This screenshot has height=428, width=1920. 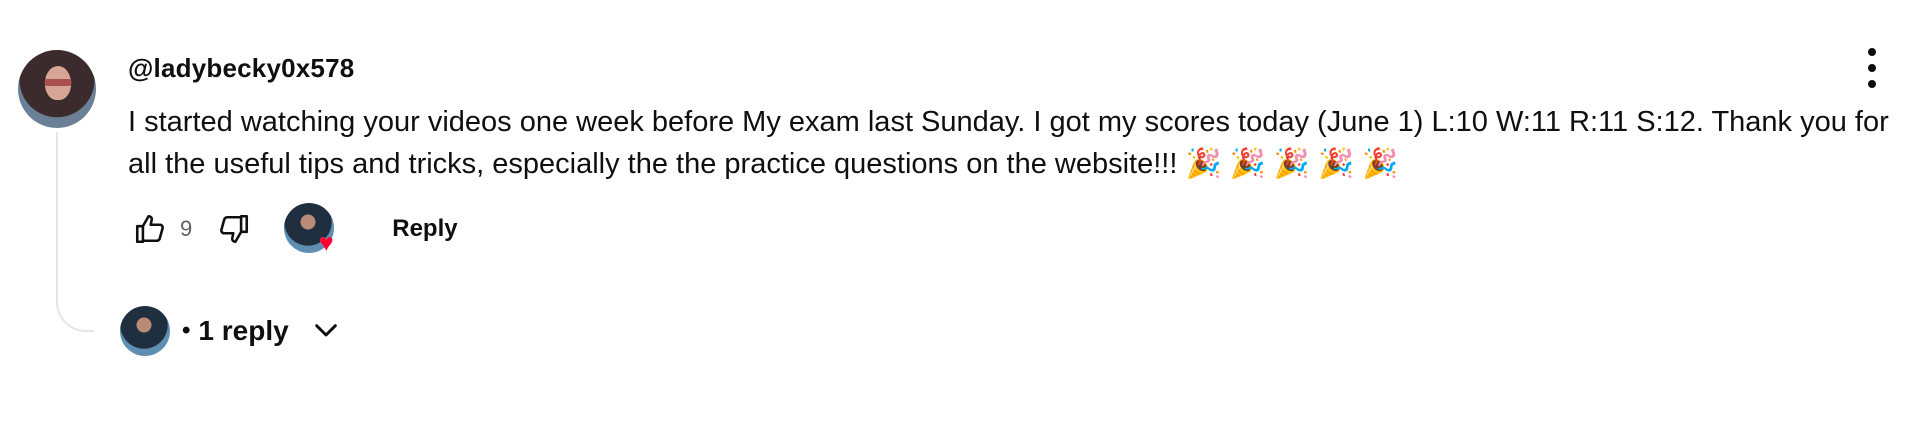 I want to click on like-button, so click(x=150, y=229).